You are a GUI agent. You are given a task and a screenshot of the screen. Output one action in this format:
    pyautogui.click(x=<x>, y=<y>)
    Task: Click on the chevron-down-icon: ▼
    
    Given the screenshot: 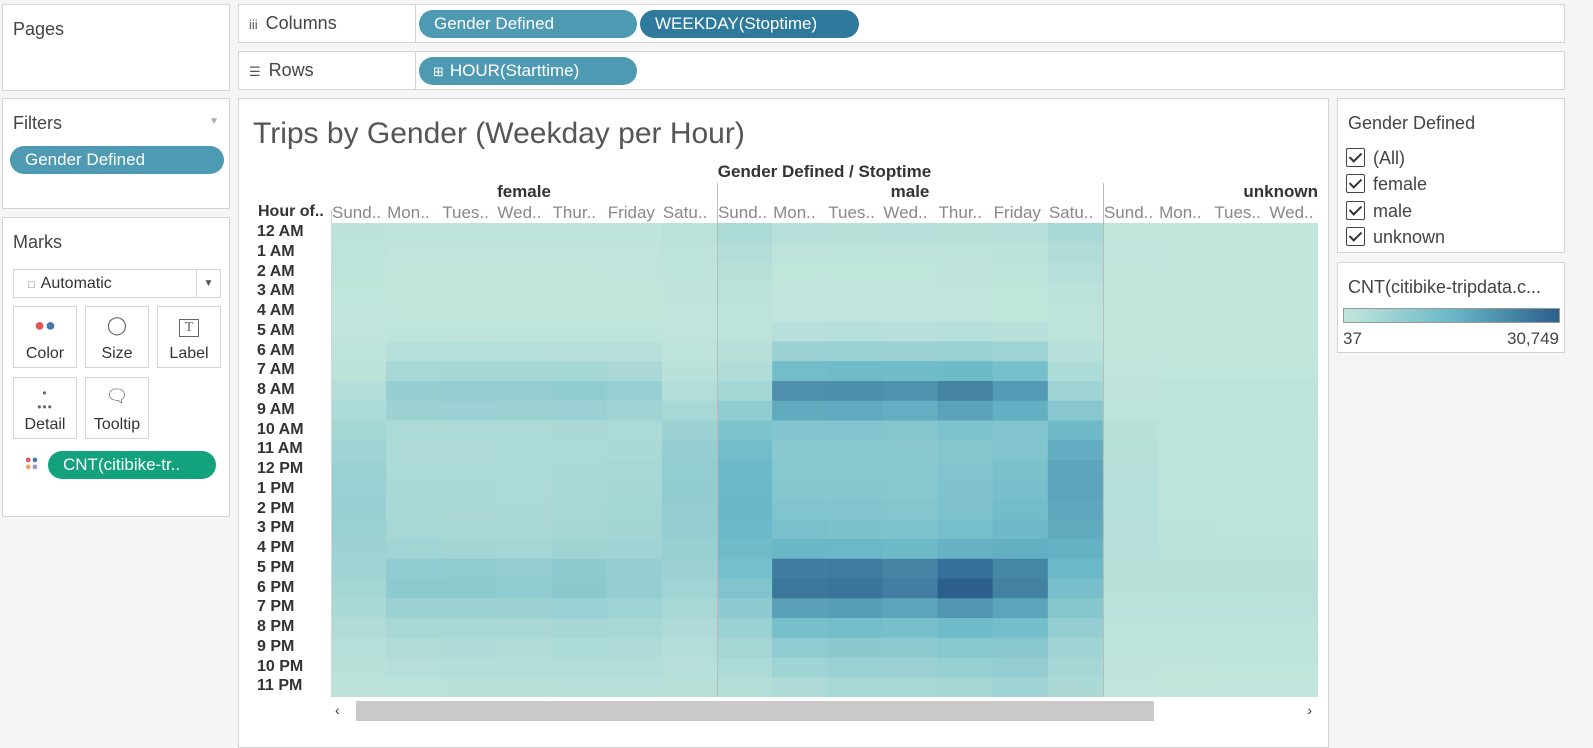 What is the action you would take?
    pyautogui.click(x=208, y=283)
    